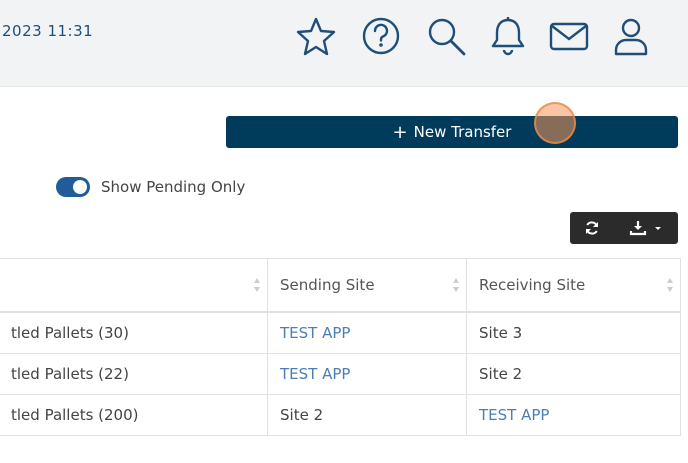 Image resolution: width=688 pixels, height=463 pixels. What do you see at coordinates (573, 374) in the screenshot?
I see `cell-receiving-site: Site 2` at bounding box center [573, 374].